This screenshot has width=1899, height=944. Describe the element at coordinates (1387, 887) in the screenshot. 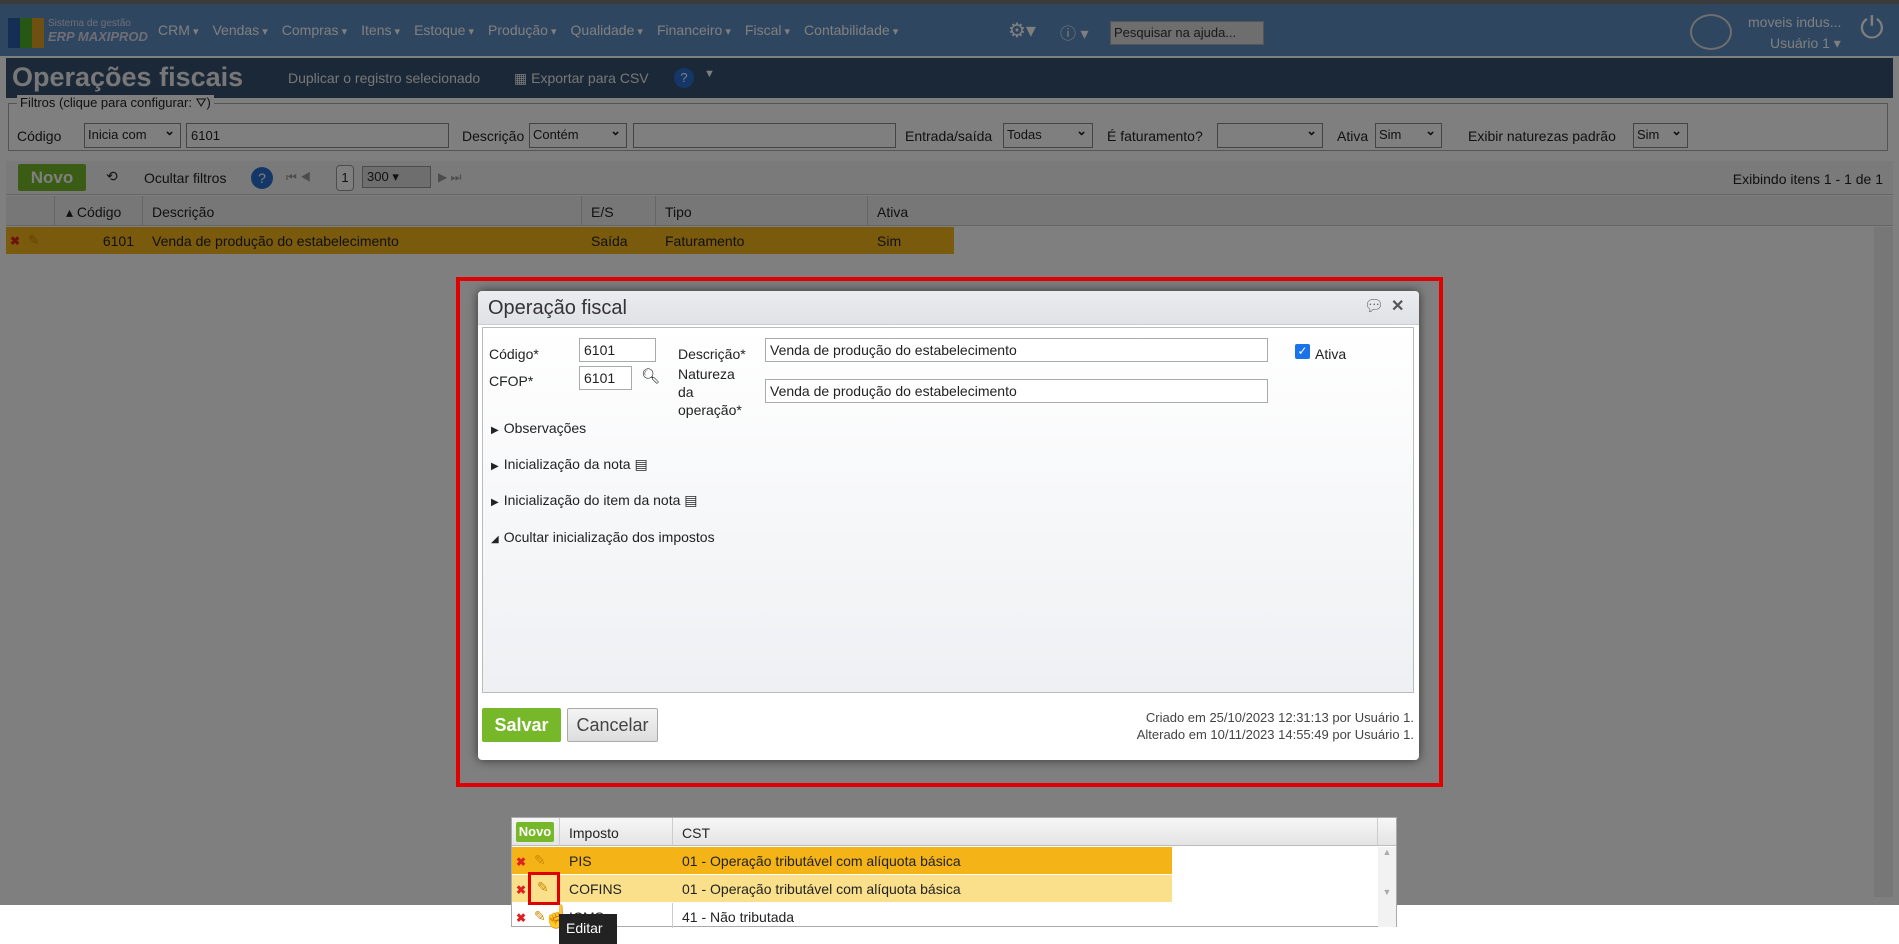

I see `taxes-scrollbar: ▲ ▼` at that location.